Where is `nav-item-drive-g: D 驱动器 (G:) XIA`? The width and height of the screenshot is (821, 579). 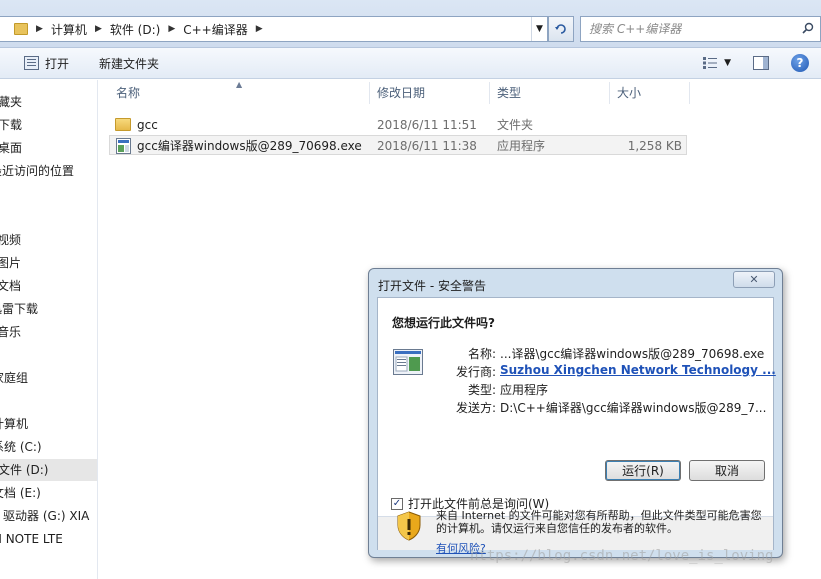 nav-item-drive-g: D 驱动器 (G:) XIA is located at coordinates (48, 516).